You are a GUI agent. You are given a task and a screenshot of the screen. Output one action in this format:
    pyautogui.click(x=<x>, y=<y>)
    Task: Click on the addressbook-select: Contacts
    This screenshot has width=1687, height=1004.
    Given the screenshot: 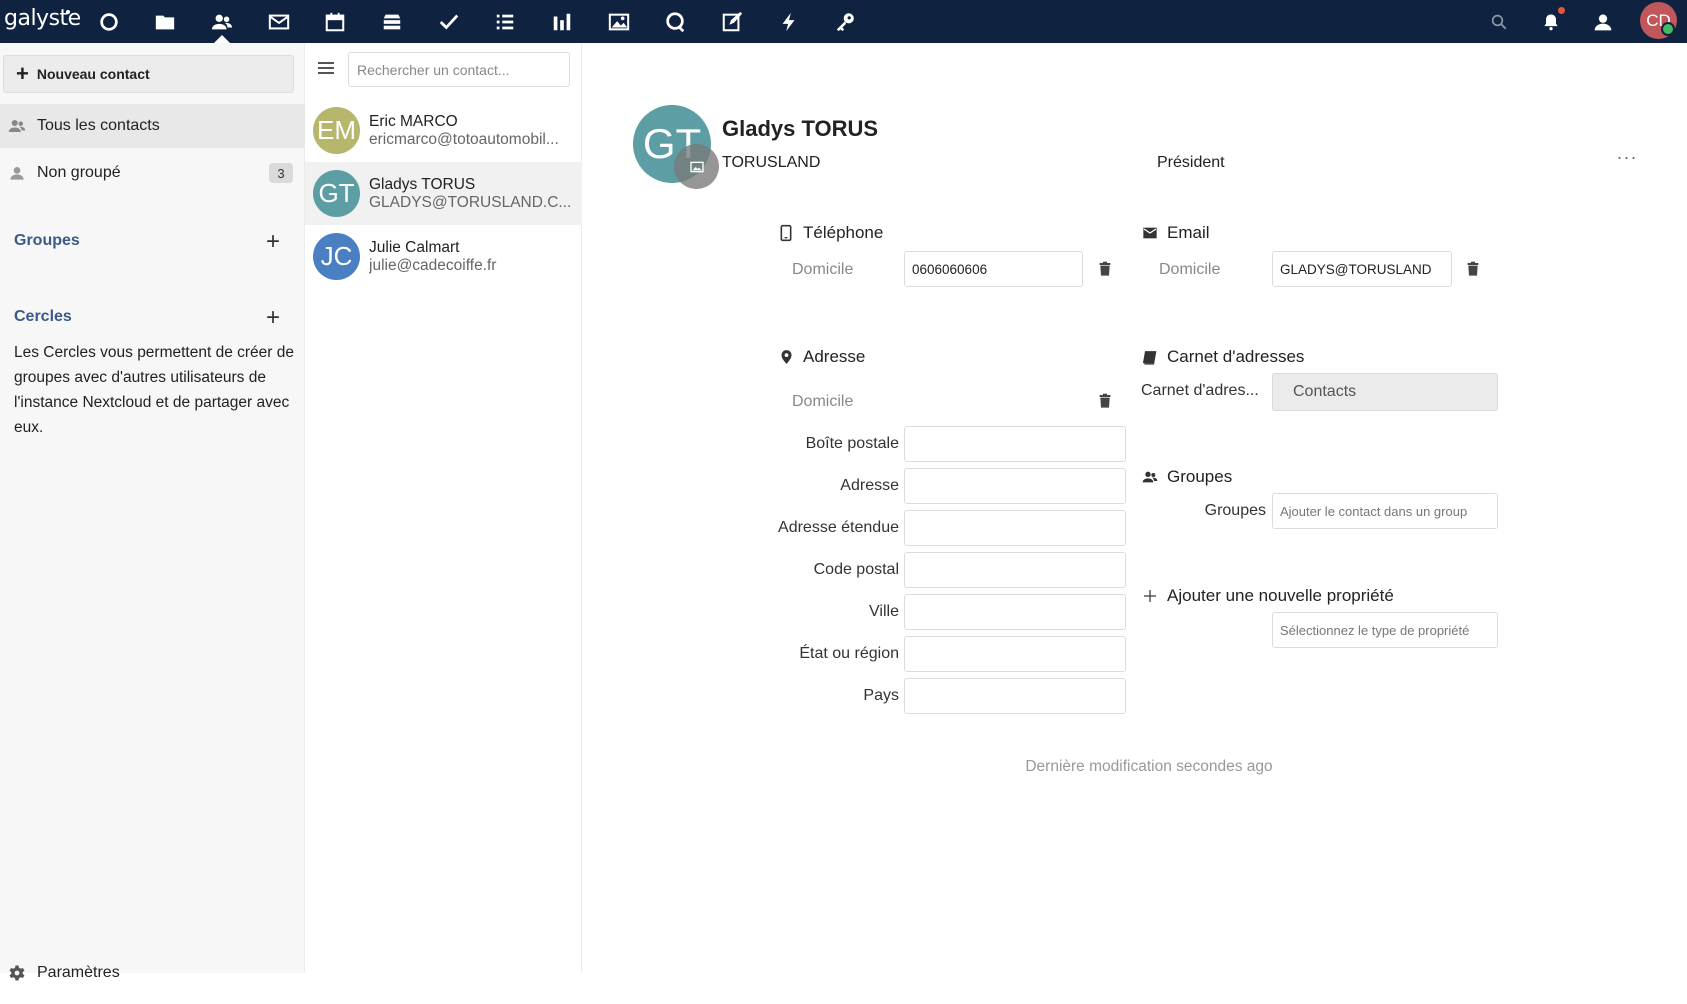 What is the action you would take?
    pyautogui.click(x=1385, y=392)
    